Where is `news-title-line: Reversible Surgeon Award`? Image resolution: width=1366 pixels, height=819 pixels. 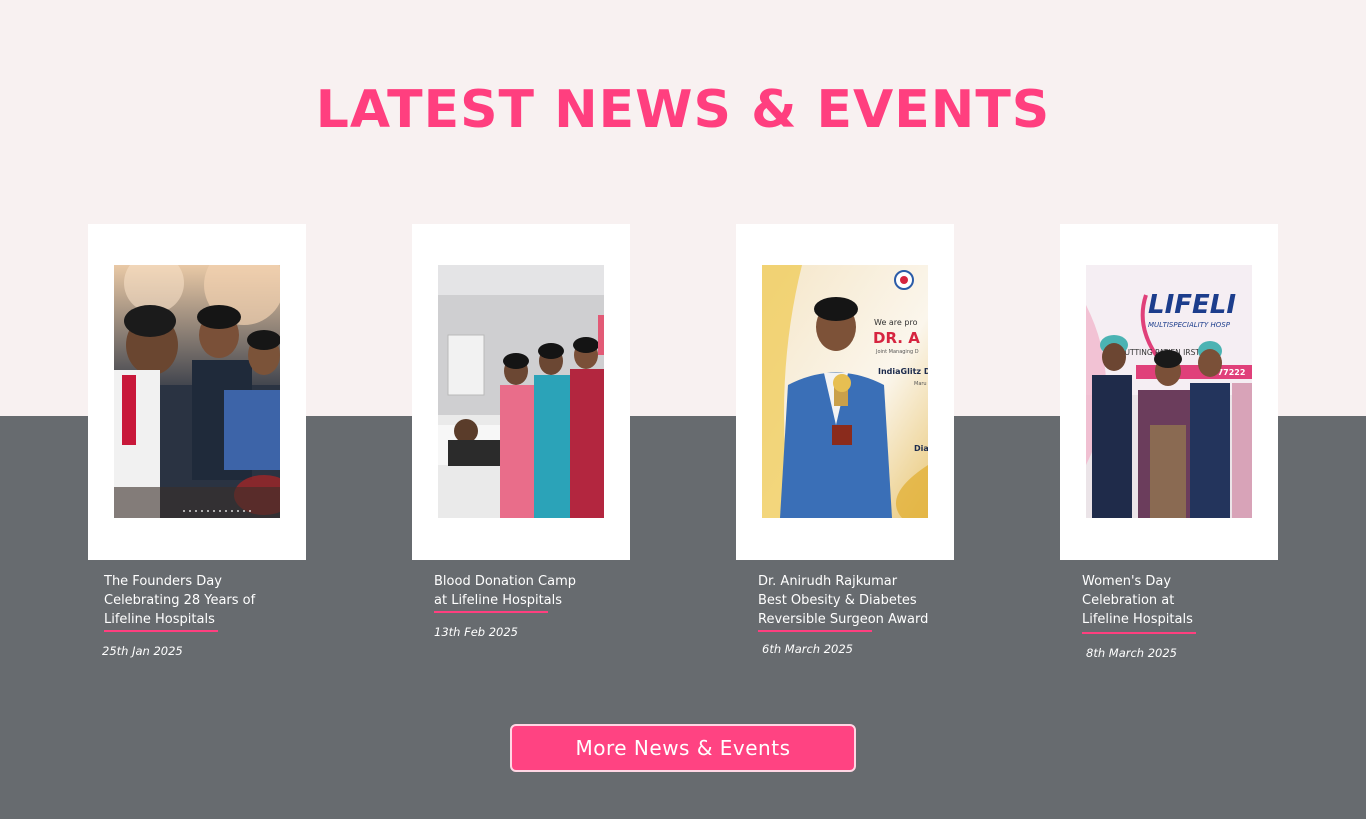 news-title-line: Reversible Surgeon Award is located at coordinates (843, 619).